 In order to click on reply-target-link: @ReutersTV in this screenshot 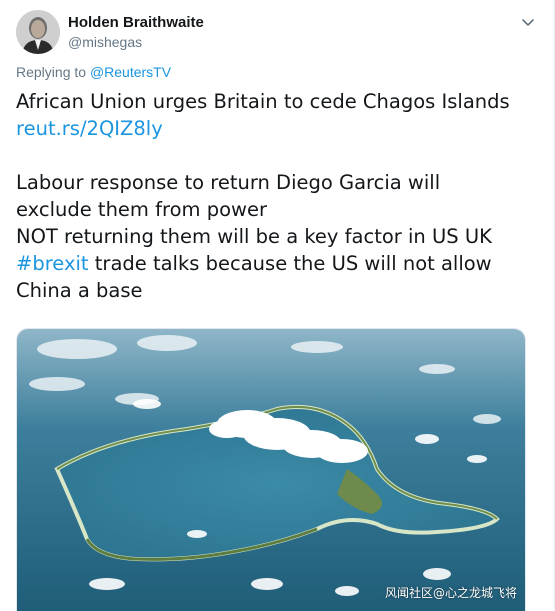, I will do `click(130, 72)`.